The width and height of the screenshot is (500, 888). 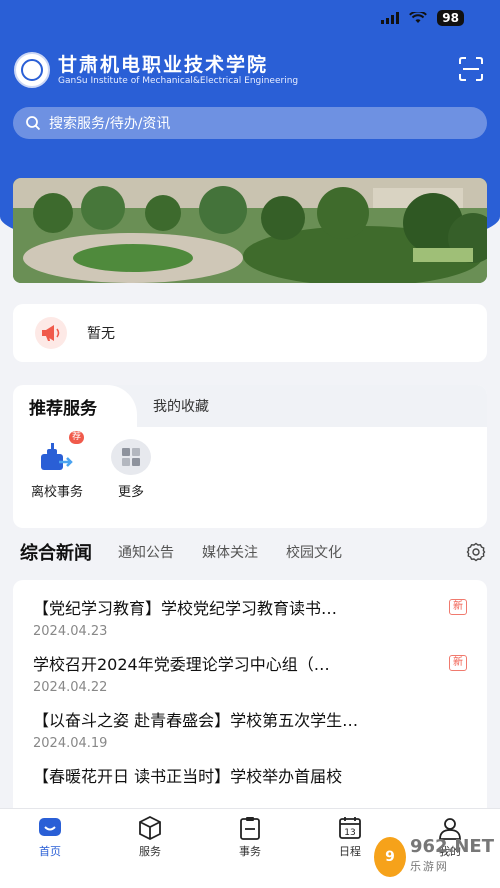 I want to click on service-label: 离校事务, so click(x=57, y=492).